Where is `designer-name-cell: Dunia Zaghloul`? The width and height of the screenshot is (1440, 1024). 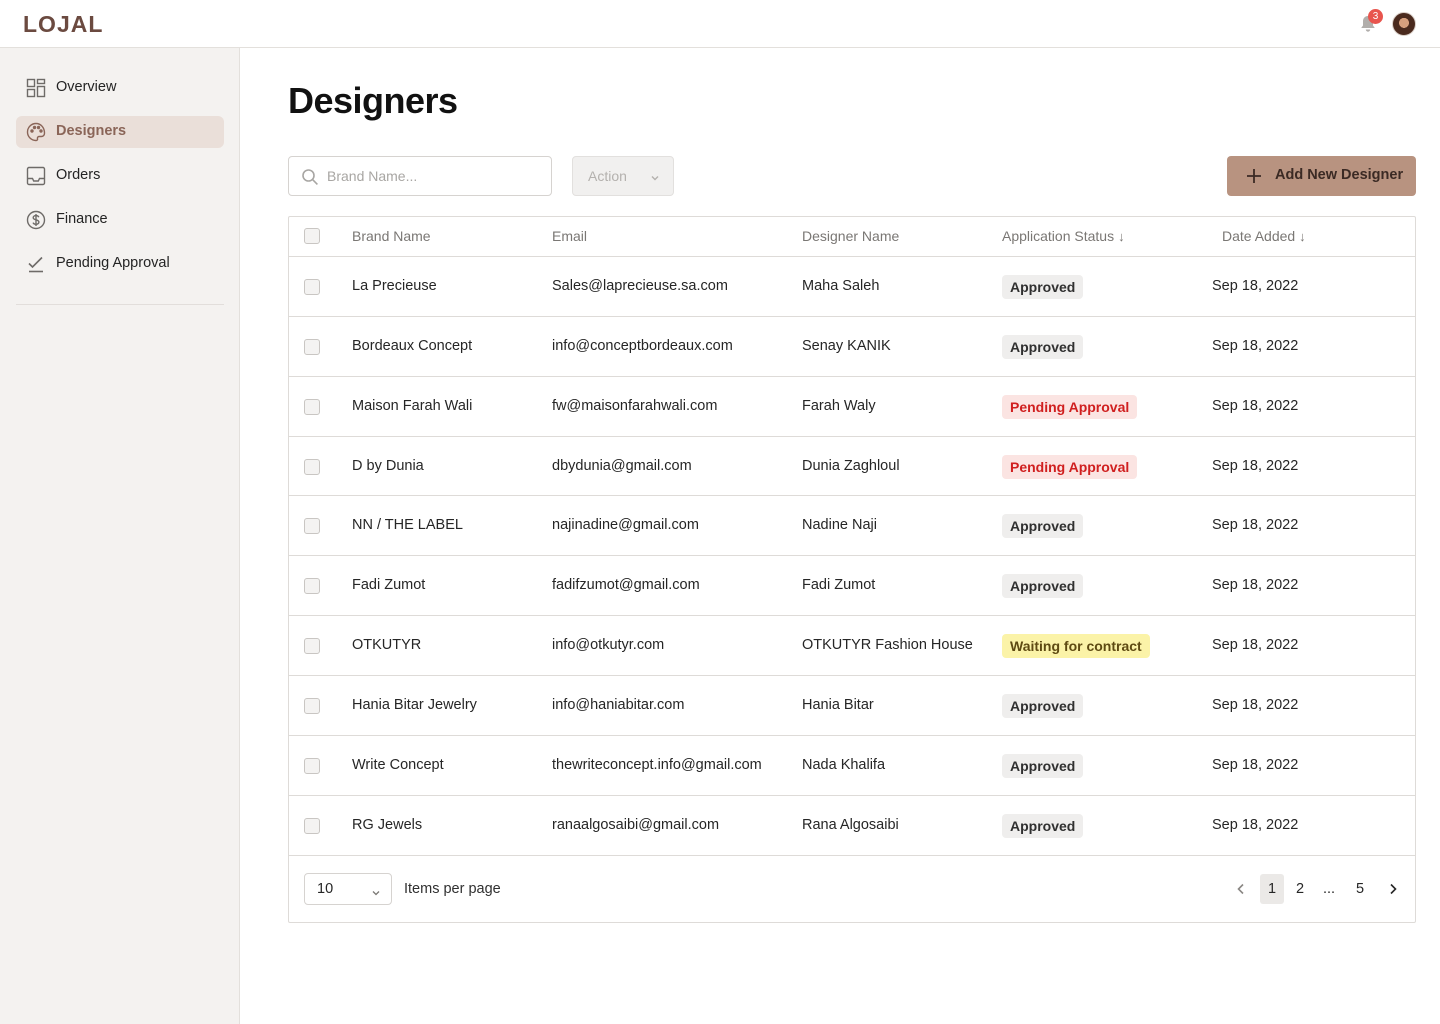
designer-name-cell: Dunia Zaghloul is located at coordinates (851, 466).